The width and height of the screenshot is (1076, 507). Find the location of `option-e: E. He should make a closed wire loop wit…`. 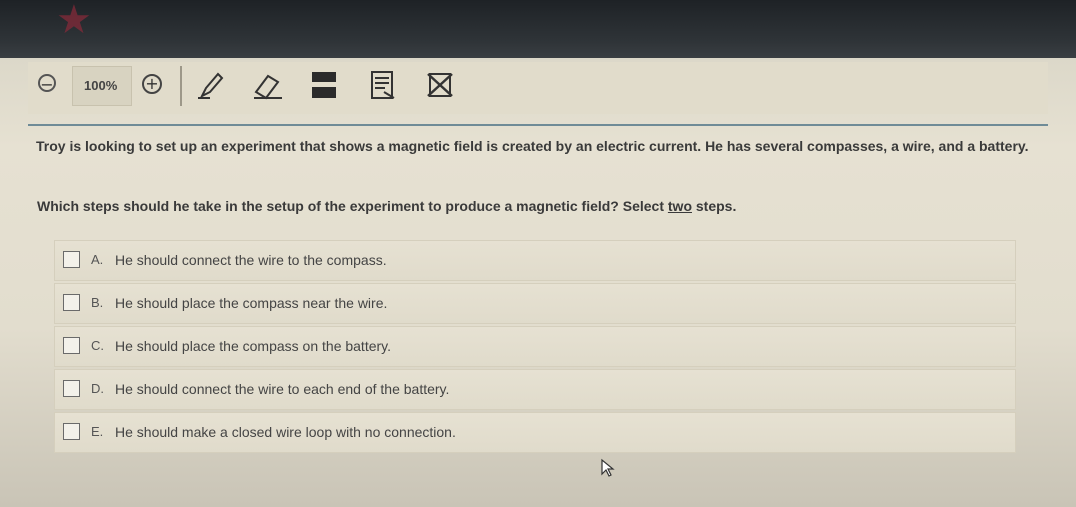

option-e: E. He should make a closed wire loop wit… is located at coordinates (535, 432).